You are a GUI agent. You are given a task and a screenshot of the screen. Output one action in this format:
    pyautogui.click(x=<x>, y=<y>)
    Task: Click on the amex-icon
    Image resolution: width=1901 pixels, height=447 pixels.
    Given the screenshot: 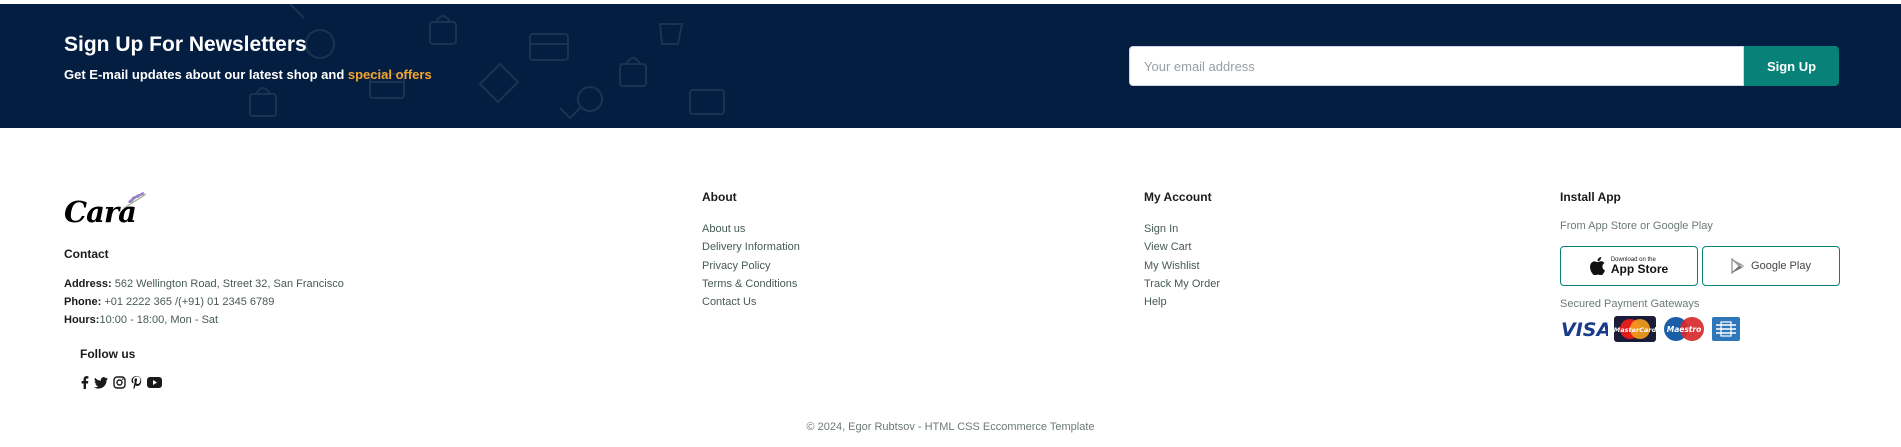 What is the action you would take?
    pyautogui.click(x=1726, y=329)
    